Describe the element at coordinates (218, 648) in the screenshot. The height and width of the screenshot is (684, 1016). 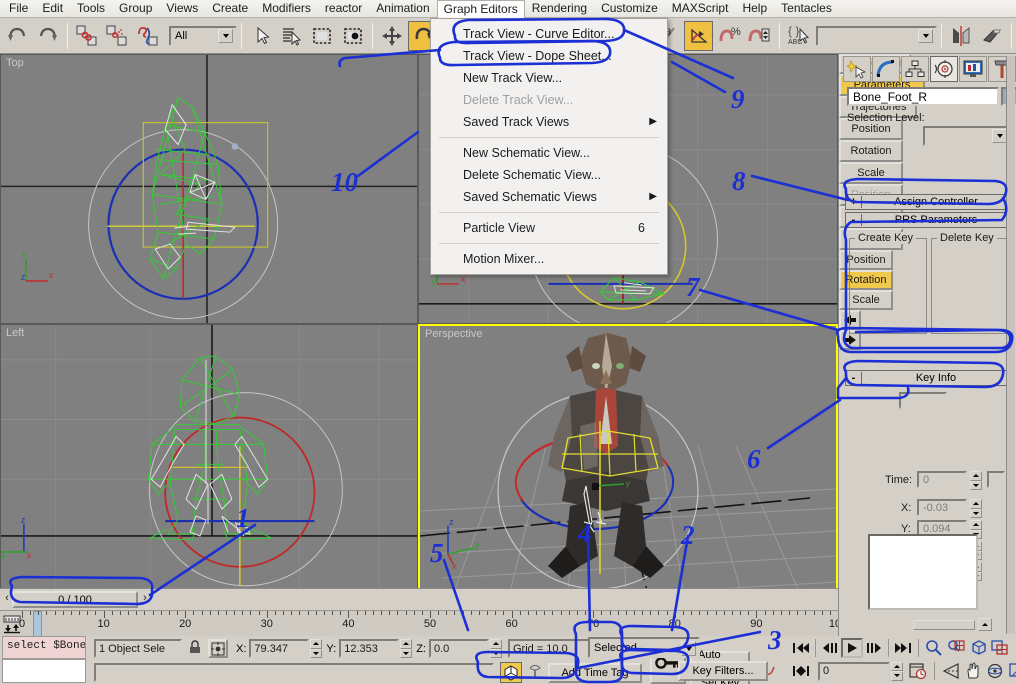
I see `absolute-relative-transform-toggle-icon` at that location.